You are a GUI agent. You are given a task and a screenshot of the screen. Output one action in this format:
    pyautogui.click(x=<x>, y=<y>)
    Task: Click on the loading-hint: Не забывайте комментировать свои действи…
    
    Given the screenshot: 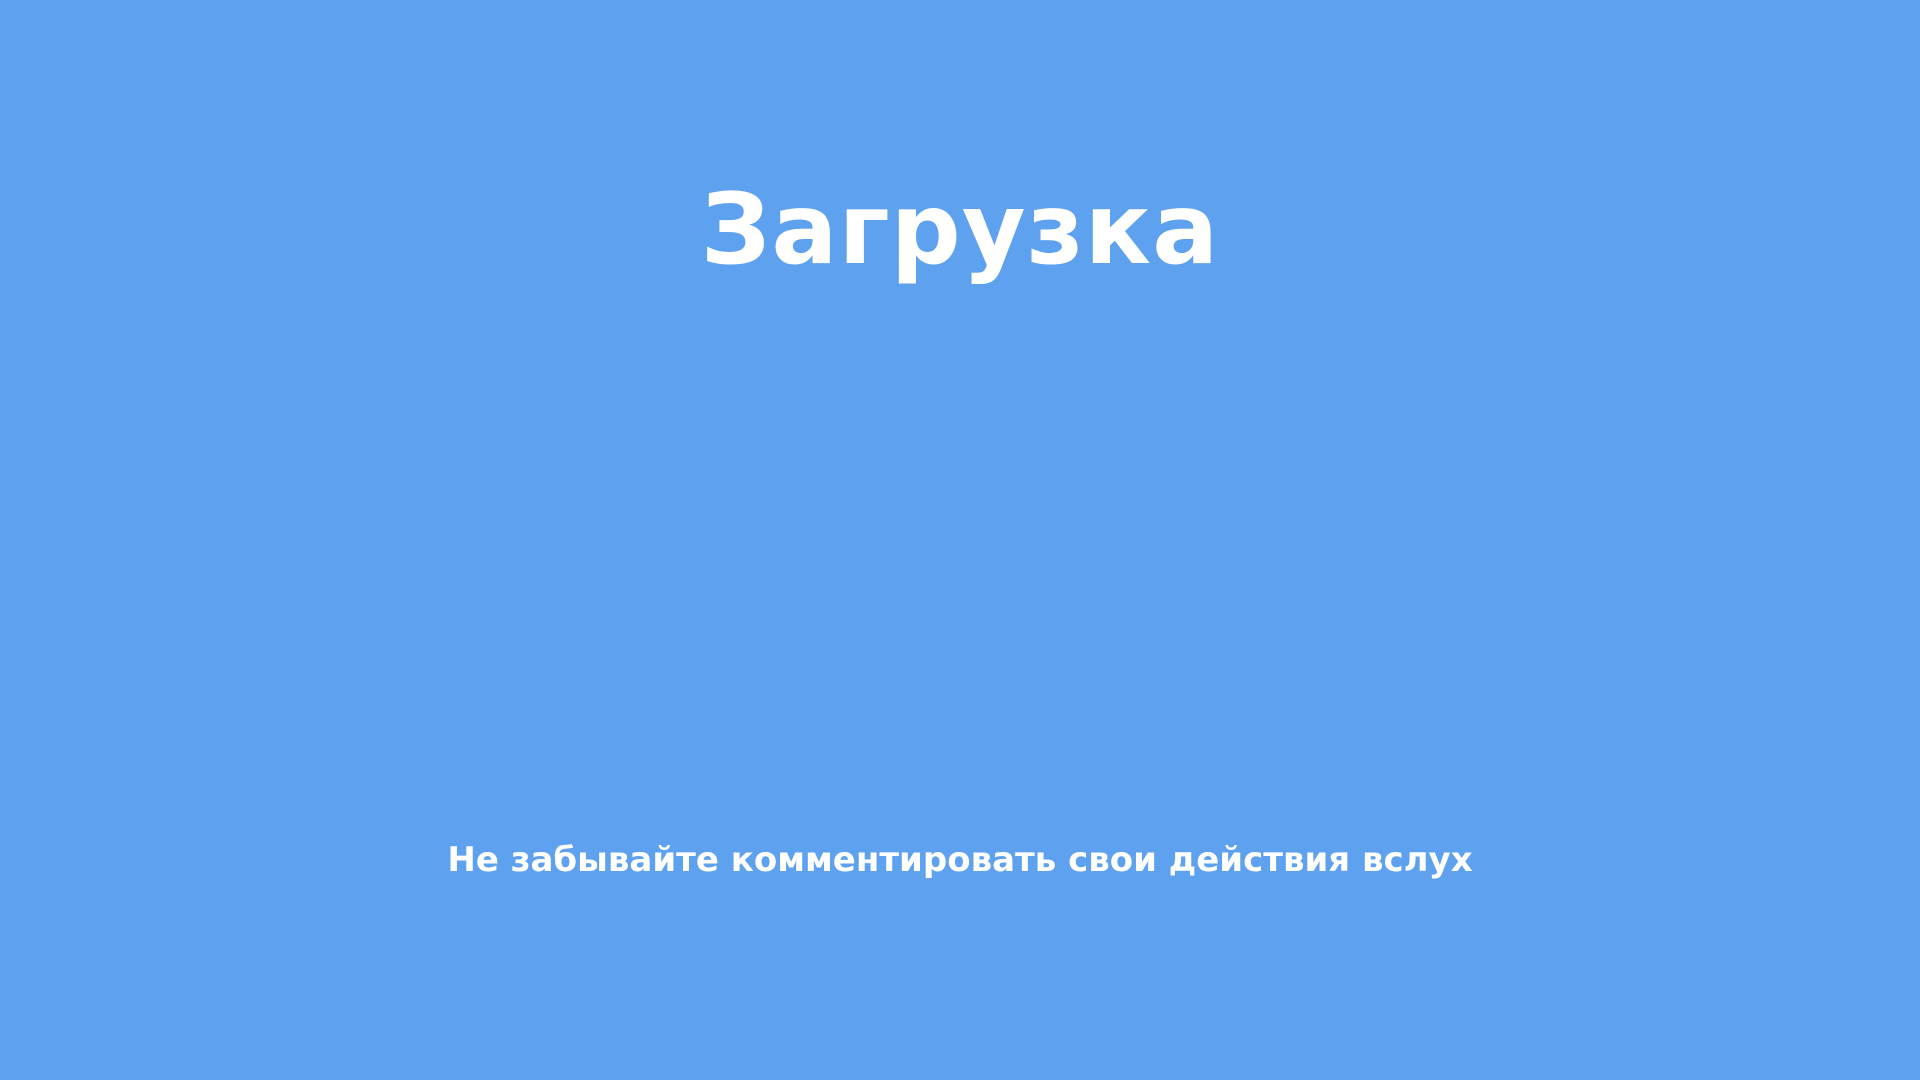 What is the action you would take?
    pyautogui.click(x=960, y=860)
    